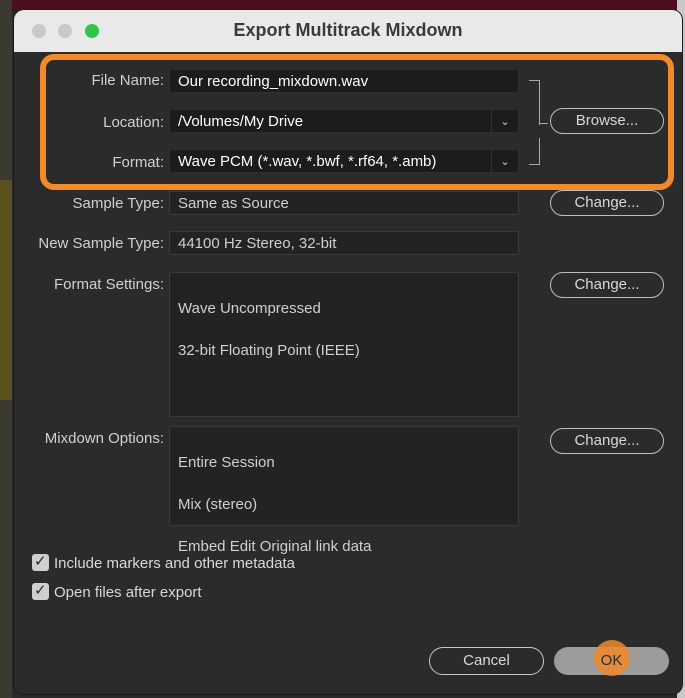 The width and height of the screenshot is (685, 698). Describe the element at coordinates (174, 563) in the screenshot. I see `include-markers-label: Include markers and other metadata` at that location.